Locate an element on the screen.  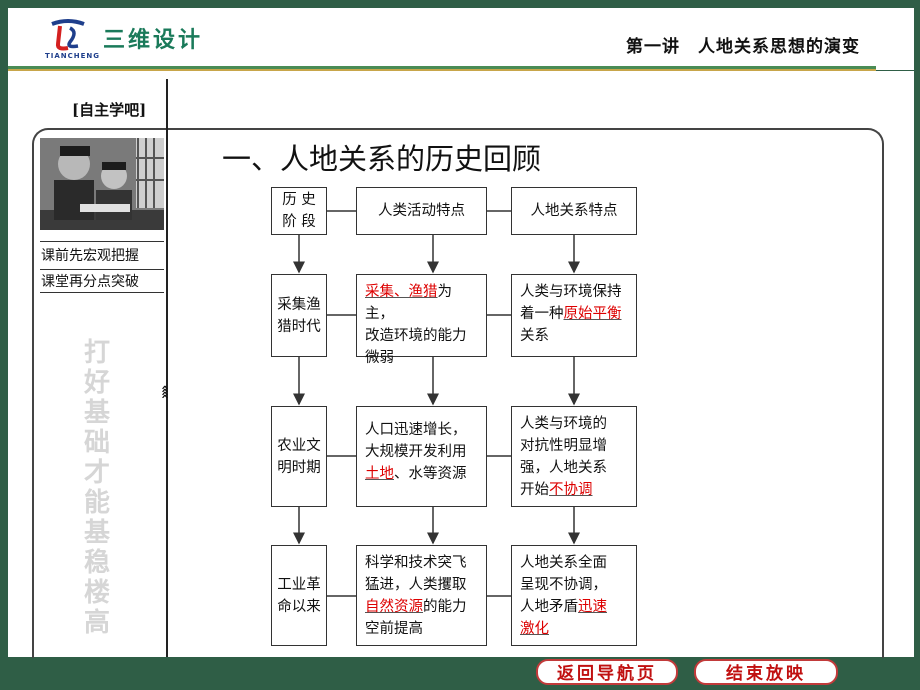
relation-cell-1: 人类与环境保持 着一种原始平衡 关系 is located at coordinates (574, 315).